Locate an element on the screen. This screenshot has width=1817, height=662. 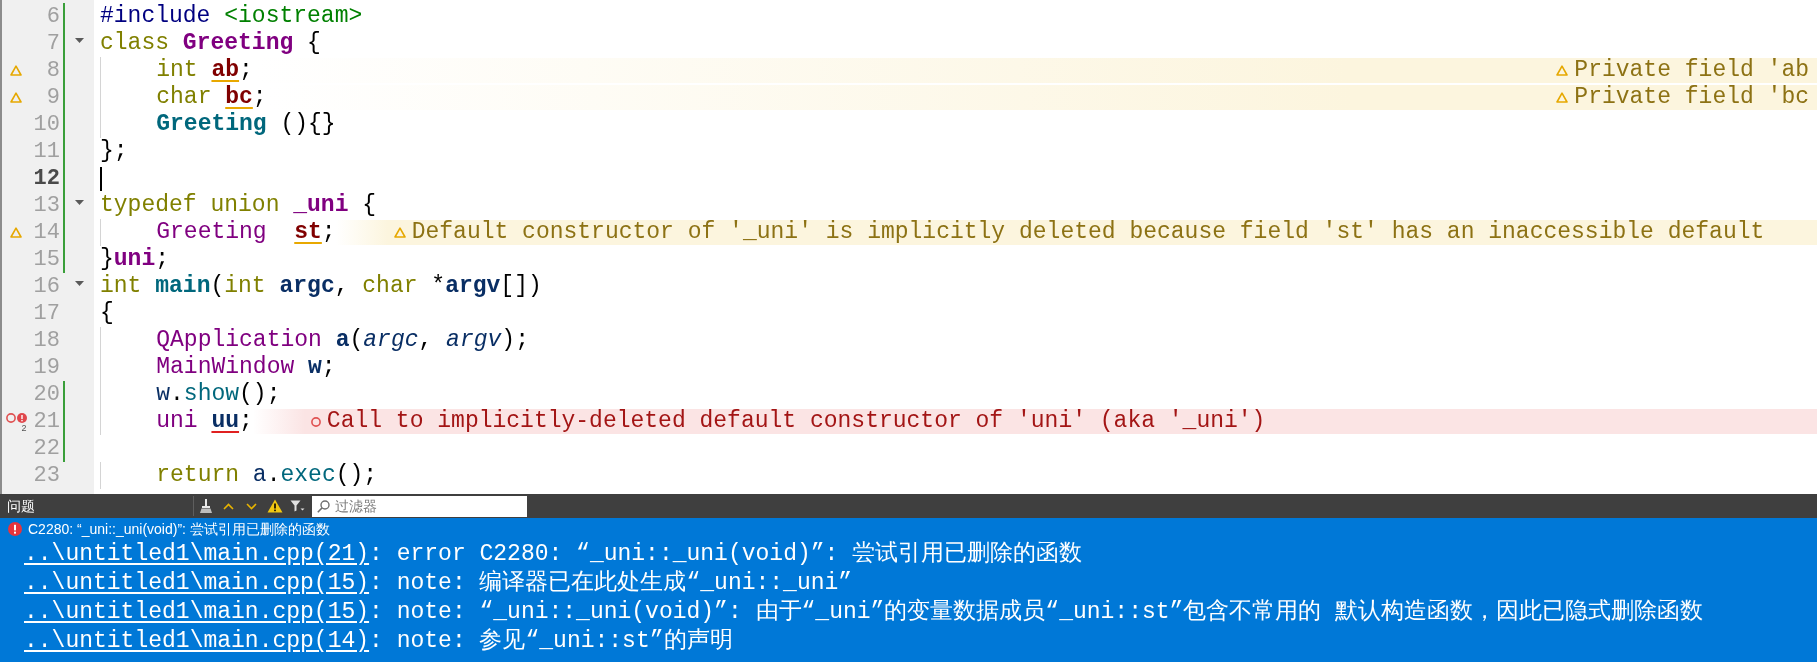
code-line: }; is located at coordinates (114, 152).